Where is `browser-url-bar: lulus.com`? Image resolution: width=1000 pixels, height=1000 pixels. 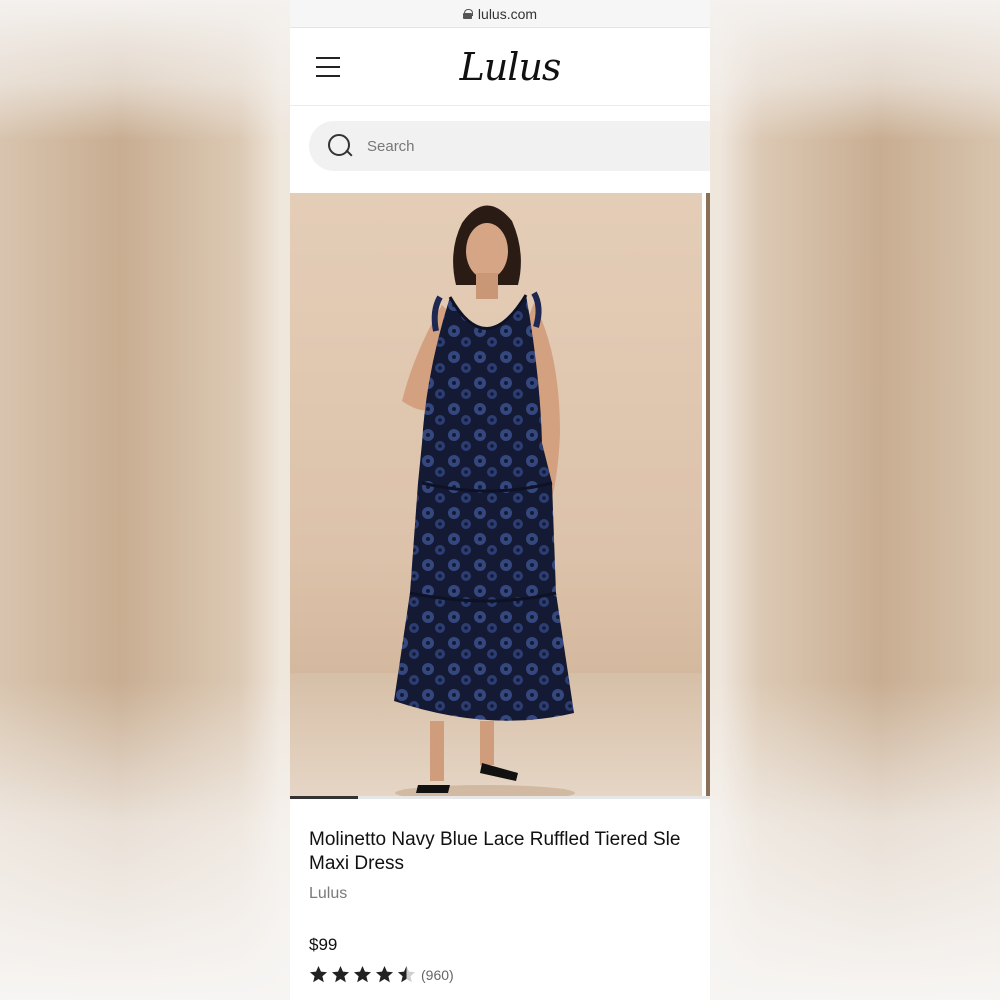 browser-url-bar: lulus.com is located at coordinates (500, 14).